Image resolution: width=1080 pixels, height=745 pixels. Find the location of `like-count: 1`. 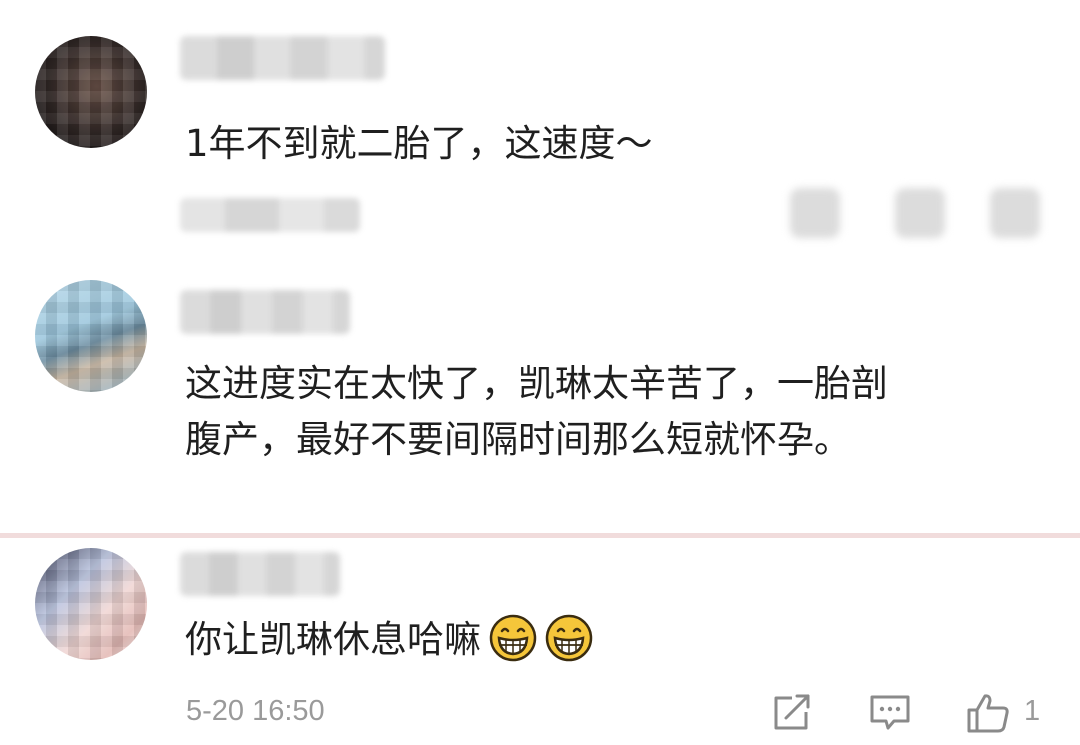

like-count: 1 is located at coordinates (1032, 711).